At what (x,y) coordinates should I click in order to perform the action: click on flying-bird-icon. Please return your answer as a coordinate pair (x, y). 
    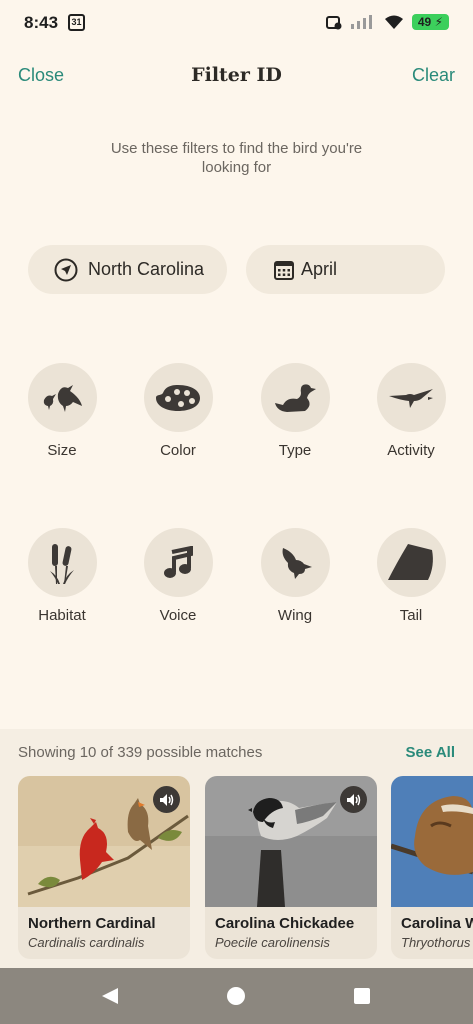
    Looking at the image, I should click on (411, 398).